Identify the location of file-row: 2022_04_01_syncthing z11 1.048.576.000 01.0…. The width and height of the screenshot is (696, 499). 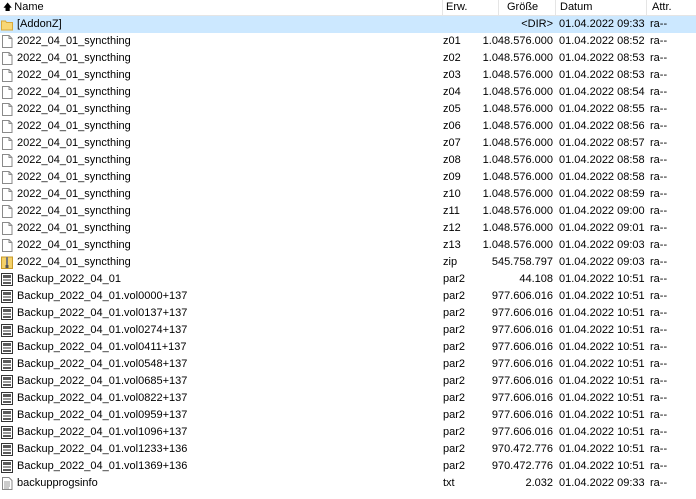
(348, 211).